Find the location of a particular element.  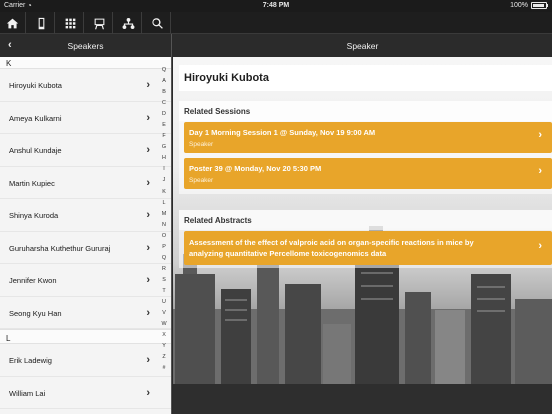

speaker-name: Jennifer Kwon is located at coordinates (33, 280).